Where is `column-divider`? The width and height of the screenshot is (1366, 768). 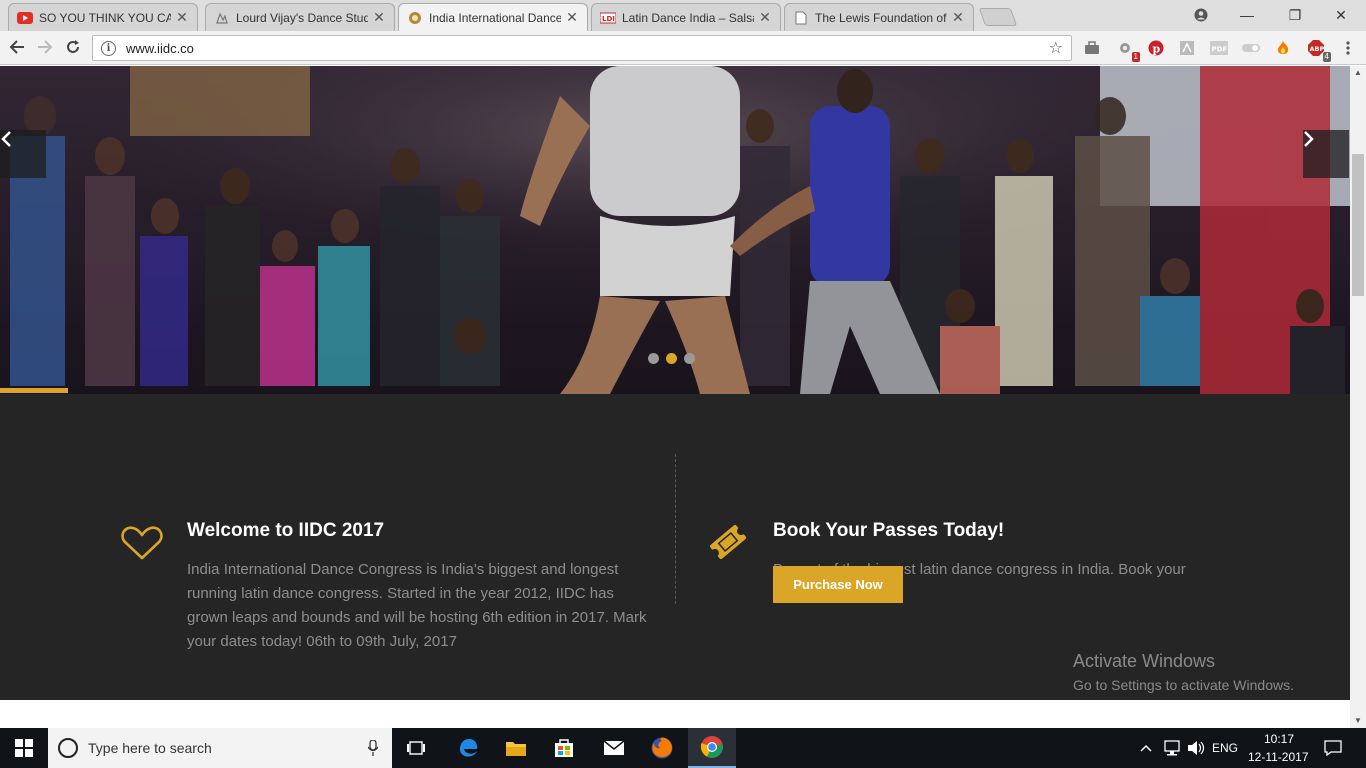 column-divider is located at coordinates (675, 529).